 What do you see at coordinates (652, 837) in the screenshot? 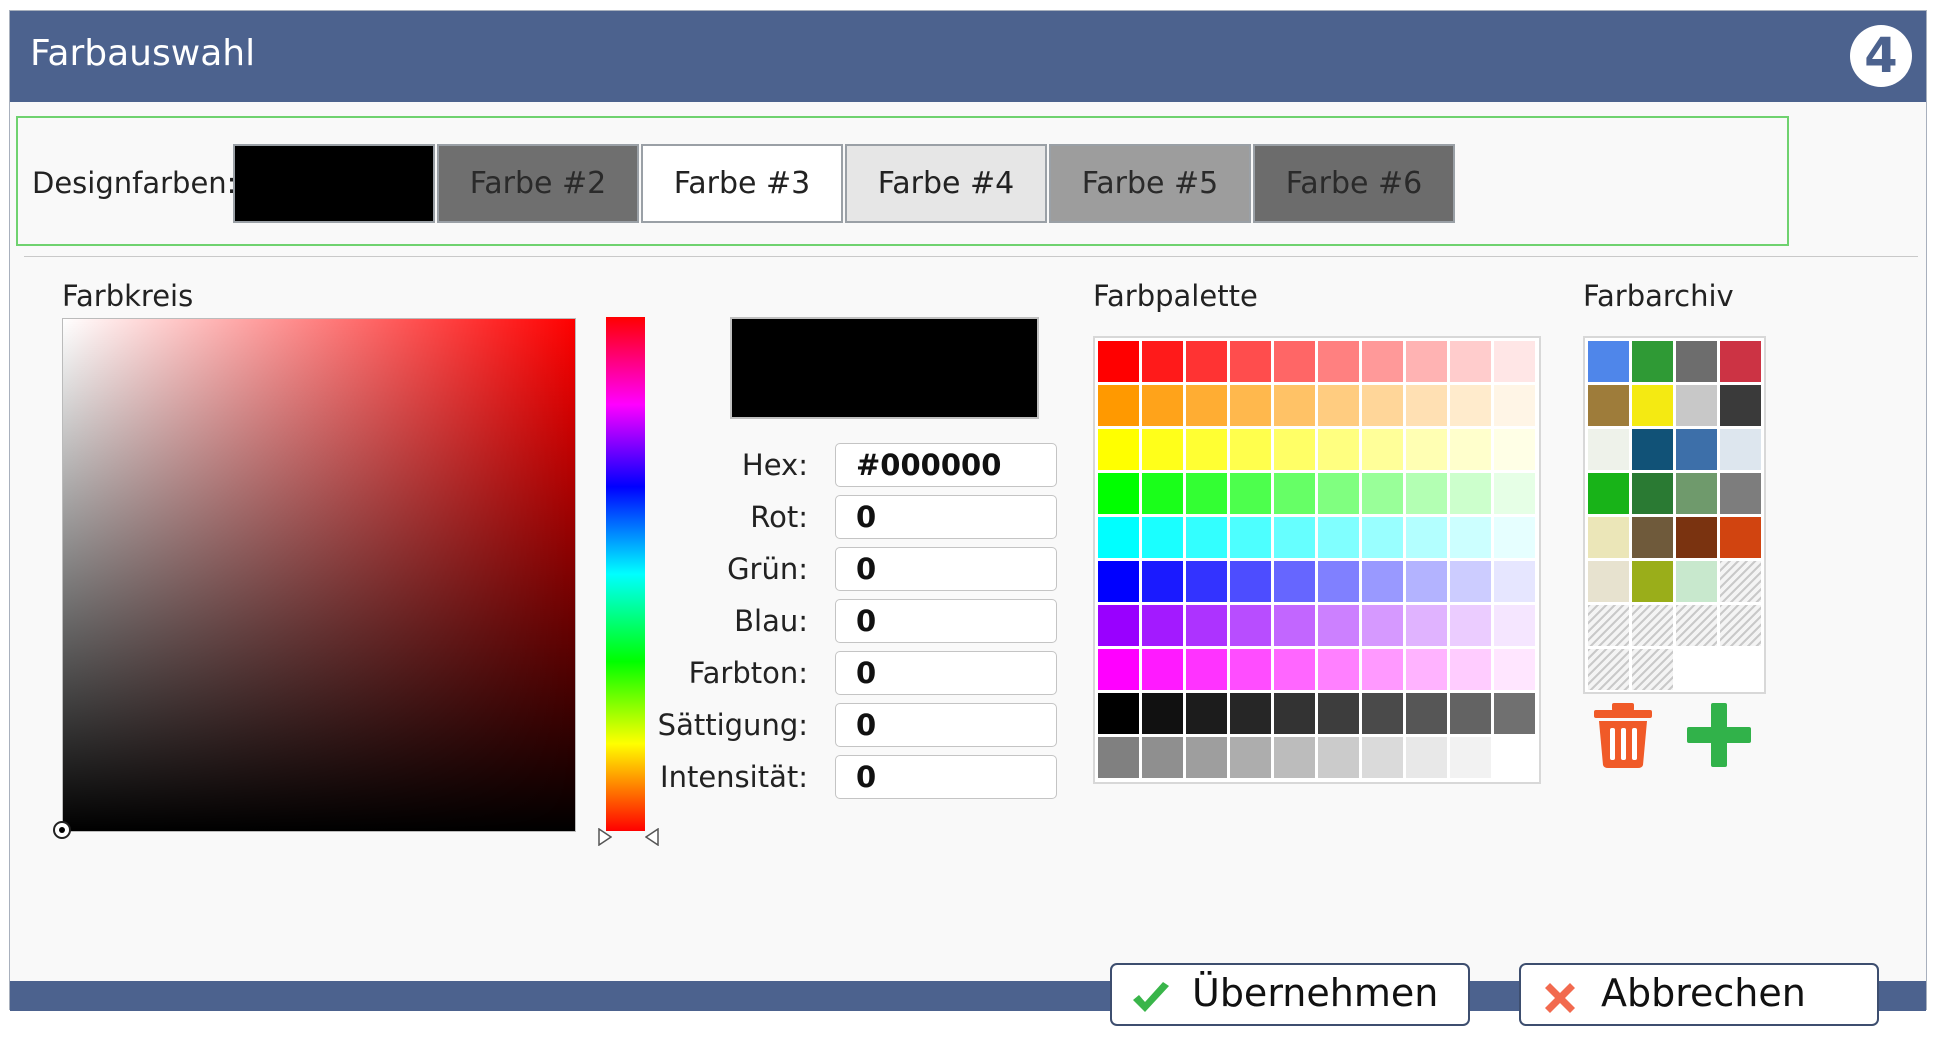
I see `hue-marker-right-icon` at bounding box center [652, 837].